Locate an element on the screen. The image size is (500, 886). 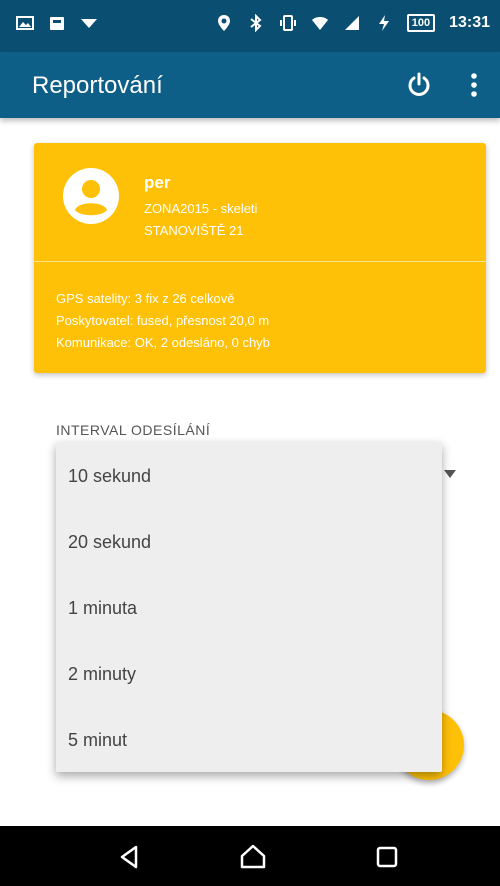
communication-info: Komunikace: OK, 2 odesláno, 0 chyb is located at coordinates (163, 342).